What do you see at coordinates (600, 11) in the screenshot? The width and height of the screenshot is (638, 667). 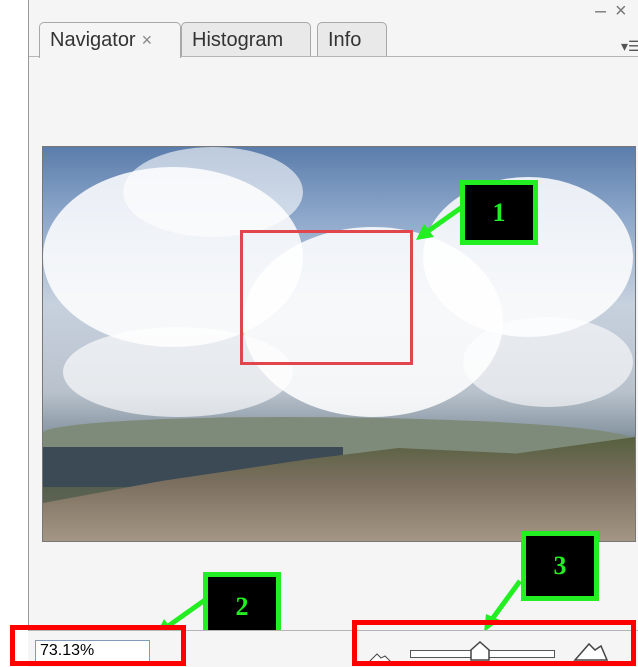 I see `minimize-button: –` at bounding box center [600, 11].